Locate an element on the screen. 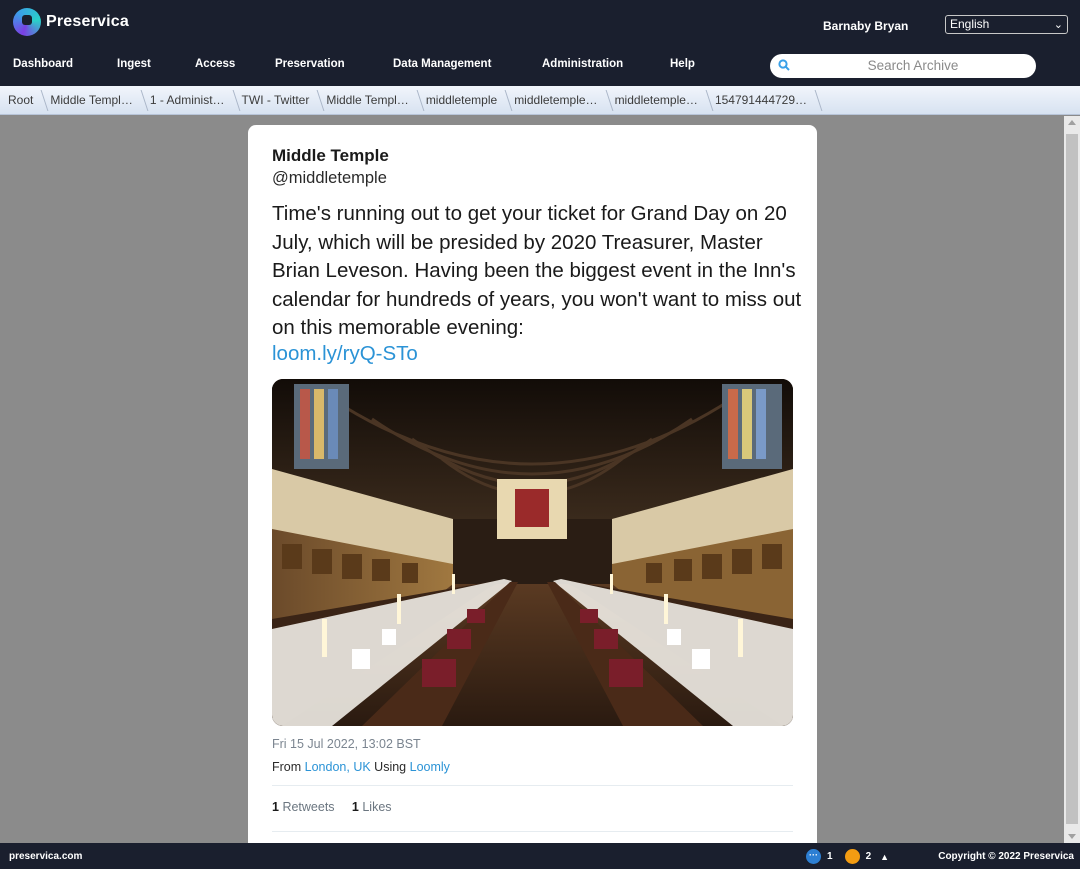  nav-access: Access is located at coordinates (215, 64).